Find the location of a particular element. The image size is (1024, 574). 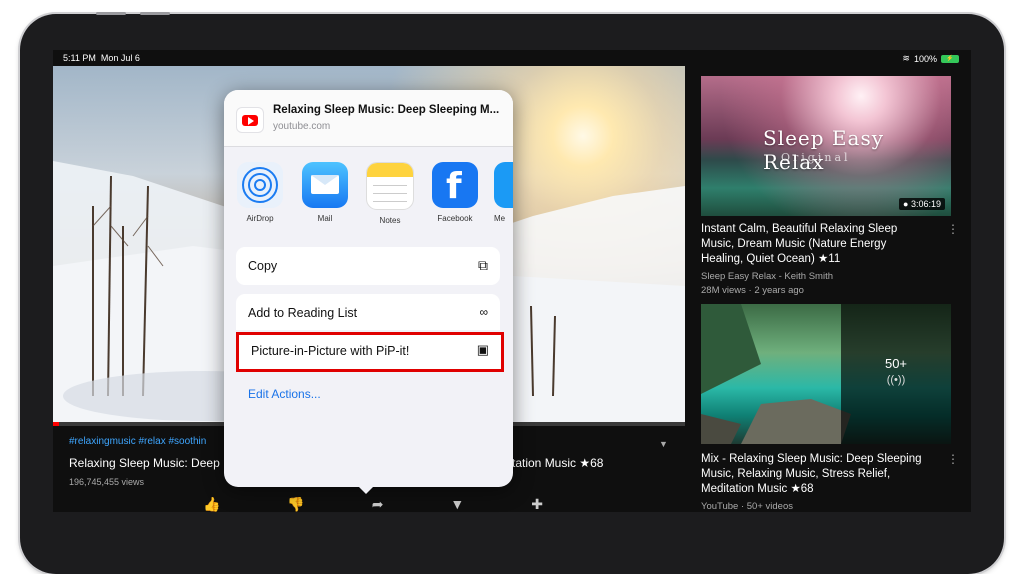

notes-icon is located at coordinates (390, 186).